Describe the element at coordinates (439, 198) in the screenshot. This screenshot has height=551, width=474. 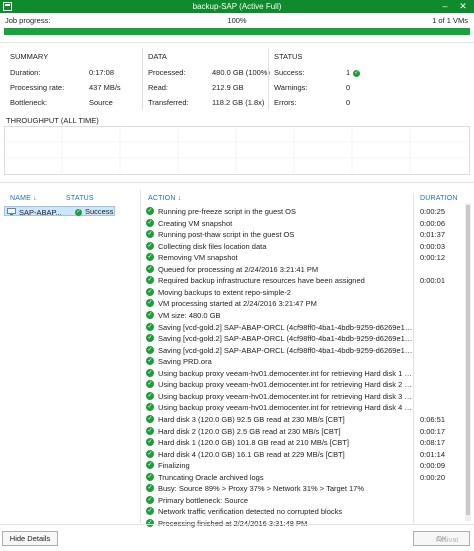
I see `column-header-duration: DURATION` at that location.